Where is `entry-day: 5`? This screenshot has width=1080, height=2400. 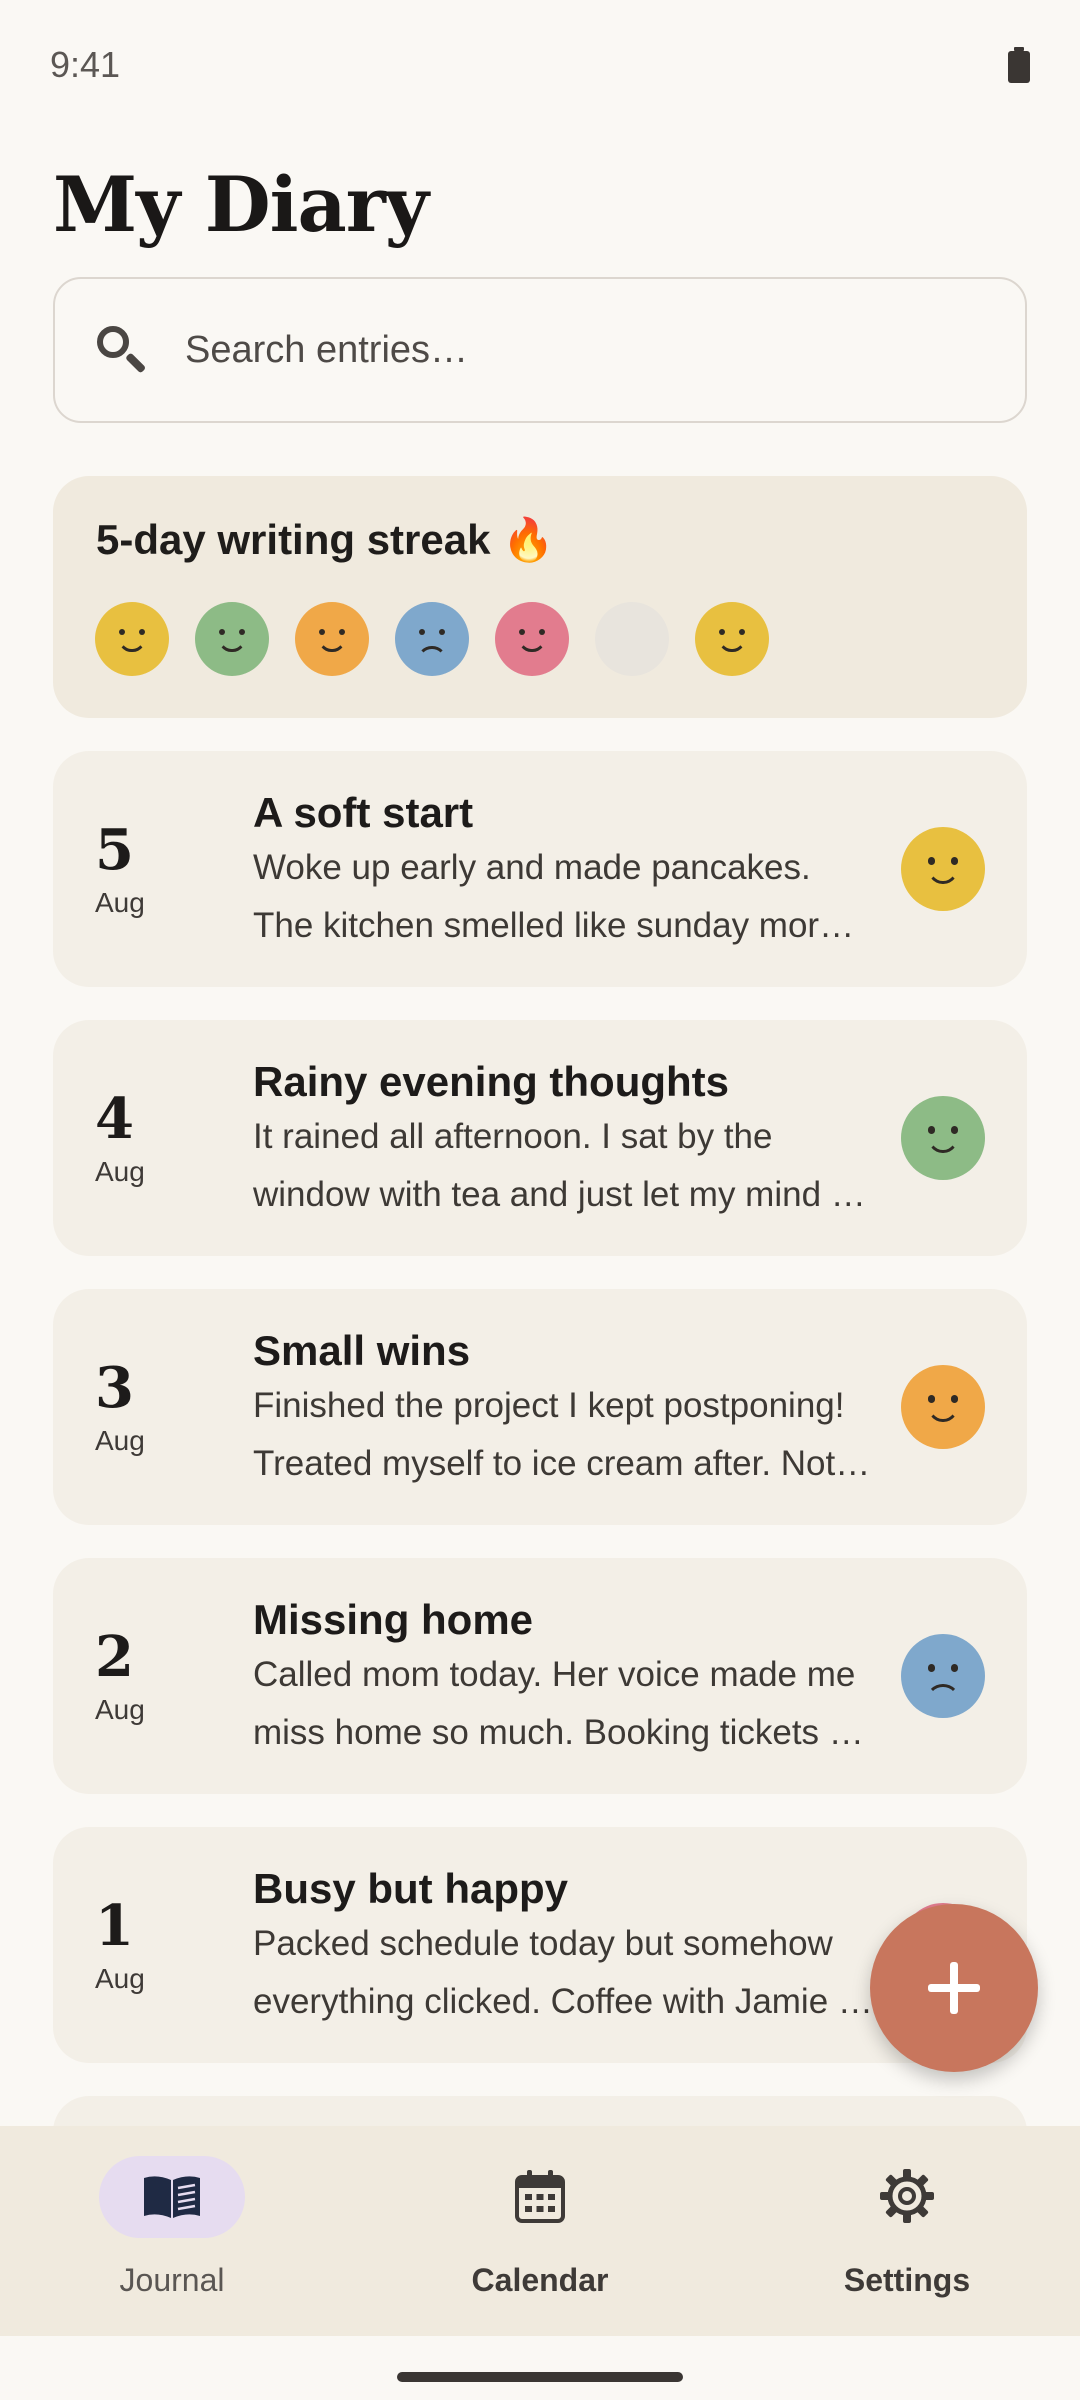 entry-day: 5 is located at coordinates (114, 850).